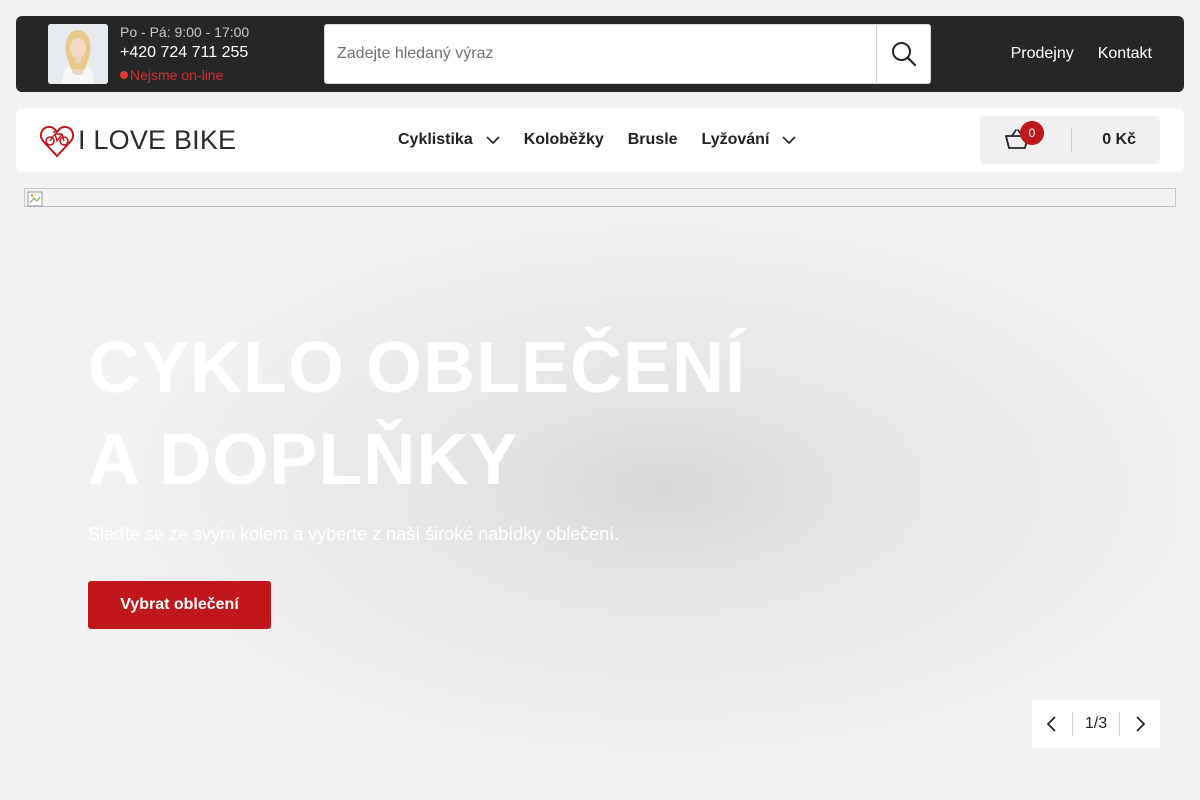  I want to click on chevron-left-icon, so click(1051, 724).